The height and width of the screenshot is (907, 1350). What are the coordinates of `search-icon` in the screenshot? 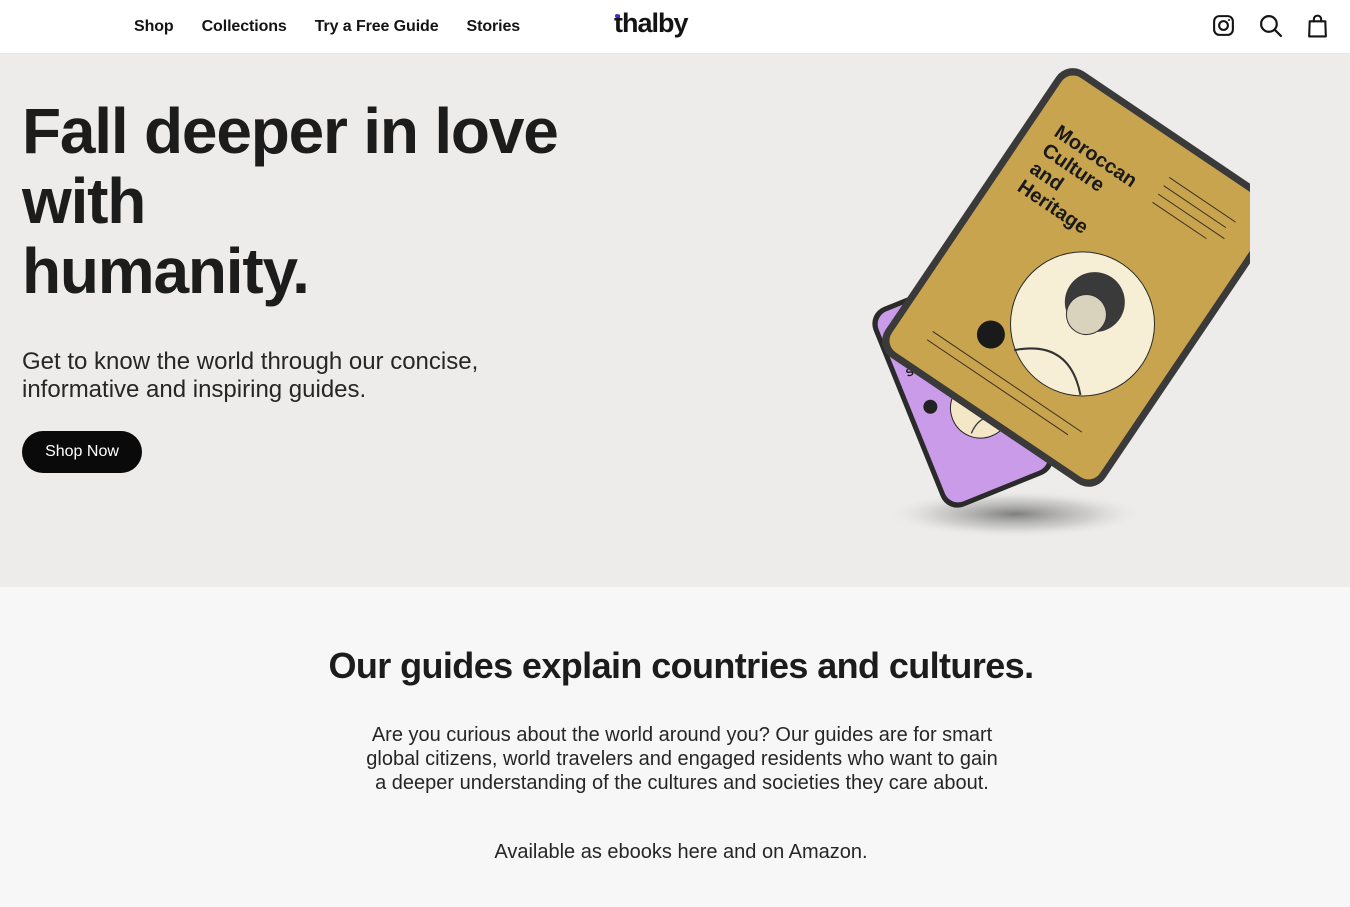 It's located at (1270, 25).